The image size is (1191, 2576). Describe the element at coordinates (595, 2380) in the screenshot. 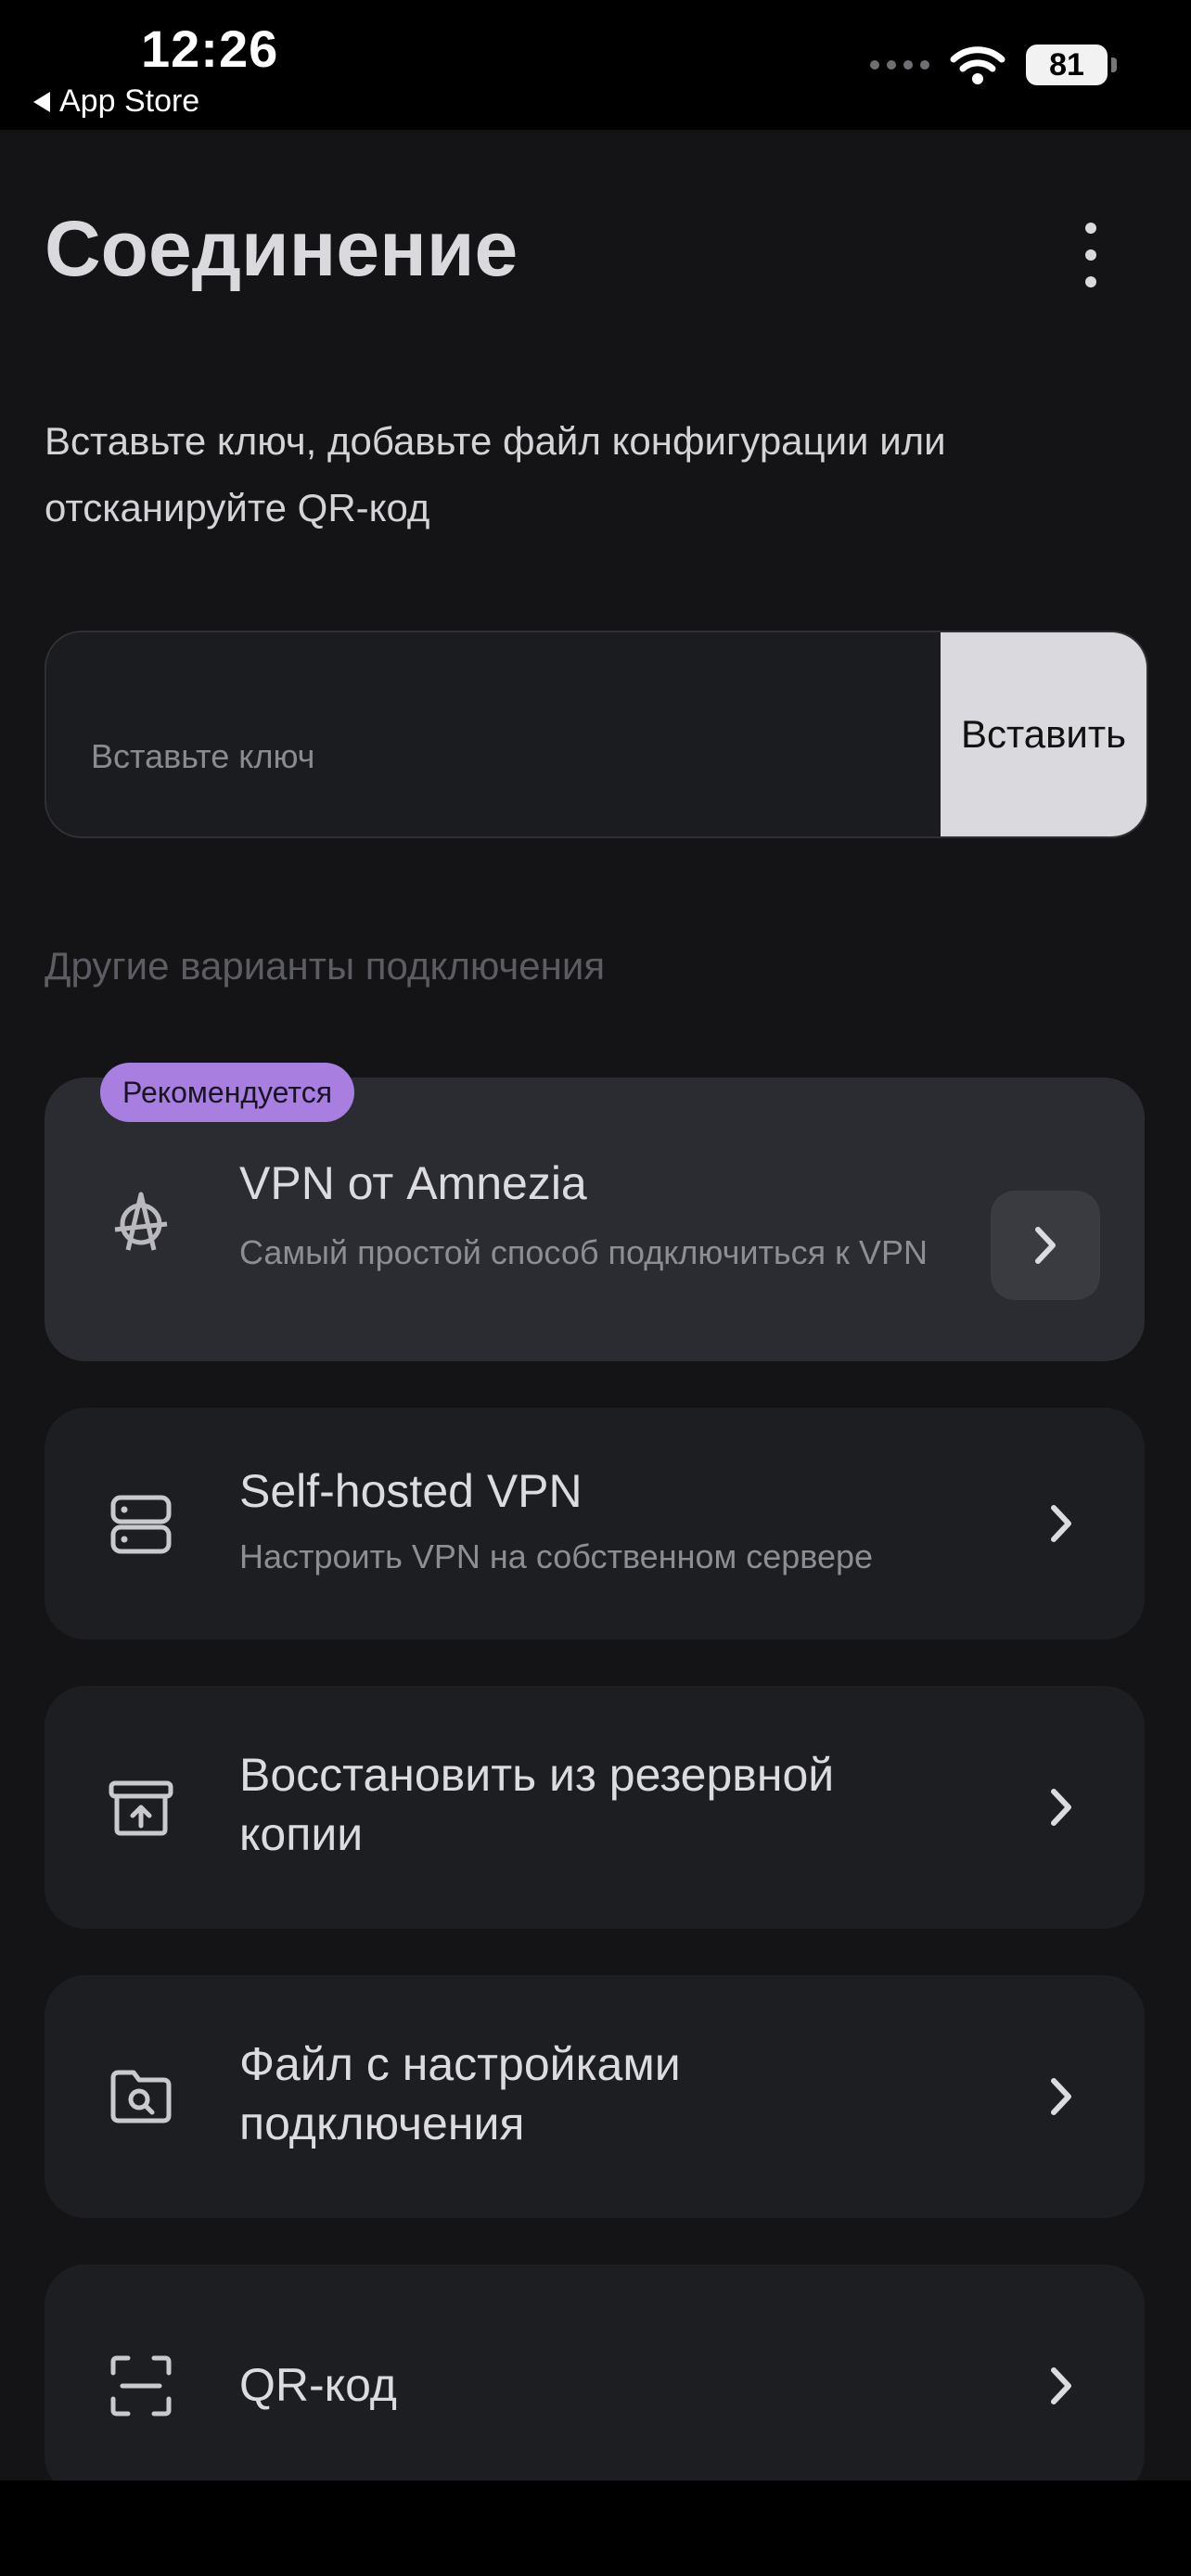

I see `option-qr-code: QR-код` at that location.